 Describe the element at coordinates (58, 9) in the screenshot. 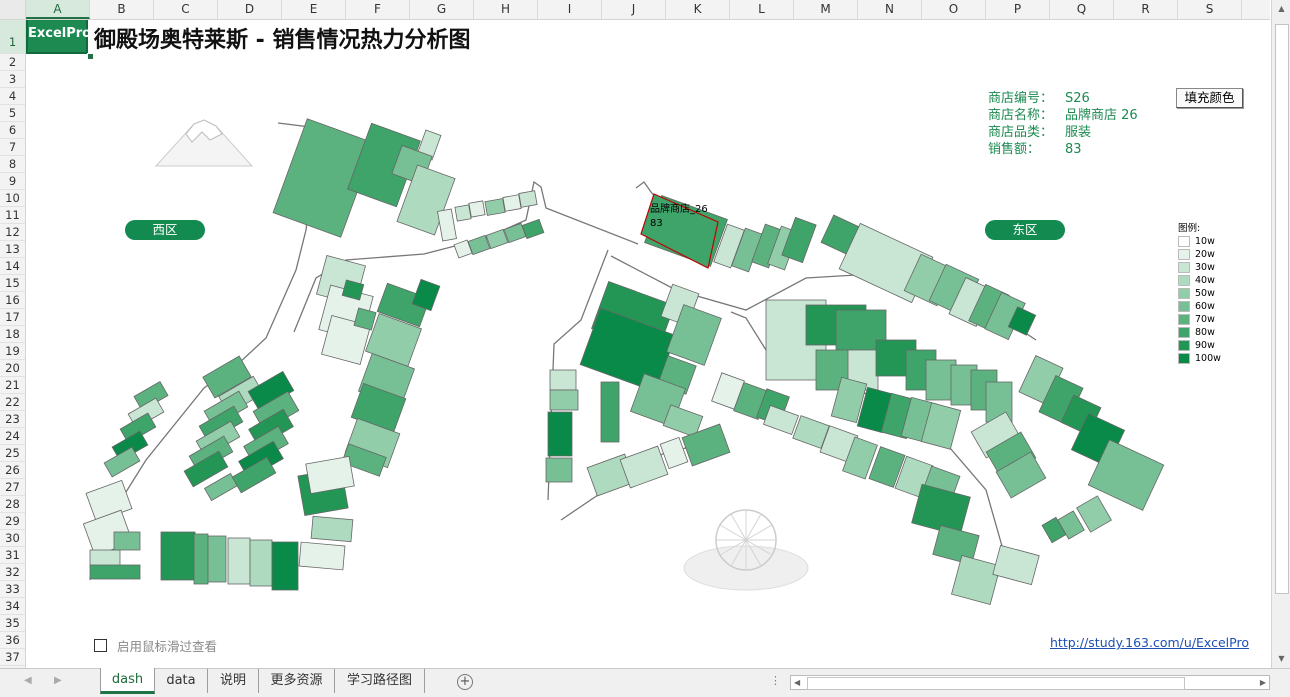

I see `column-header-A: A` at that location.